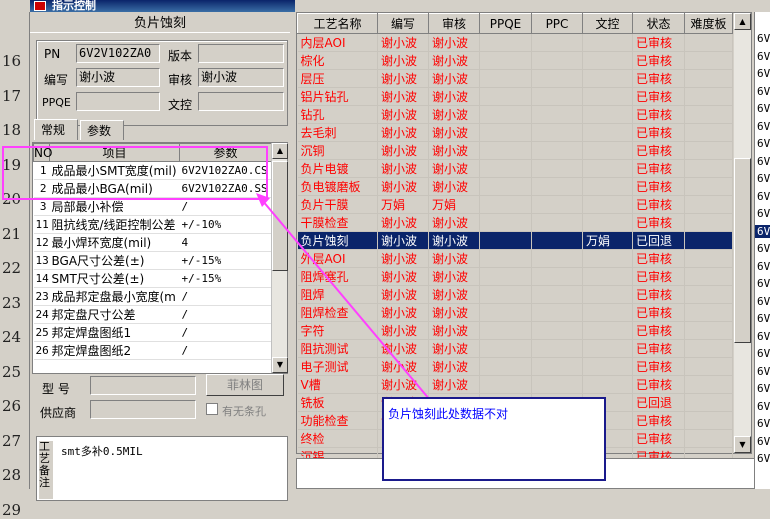 This screenshot has width=770, height=519. What do you see at coordinates (515, 312) in the screenshot?
I see `process-row: 阻焊检查 谢小波 谢小波 已审核` at bounding box center [515, 312].